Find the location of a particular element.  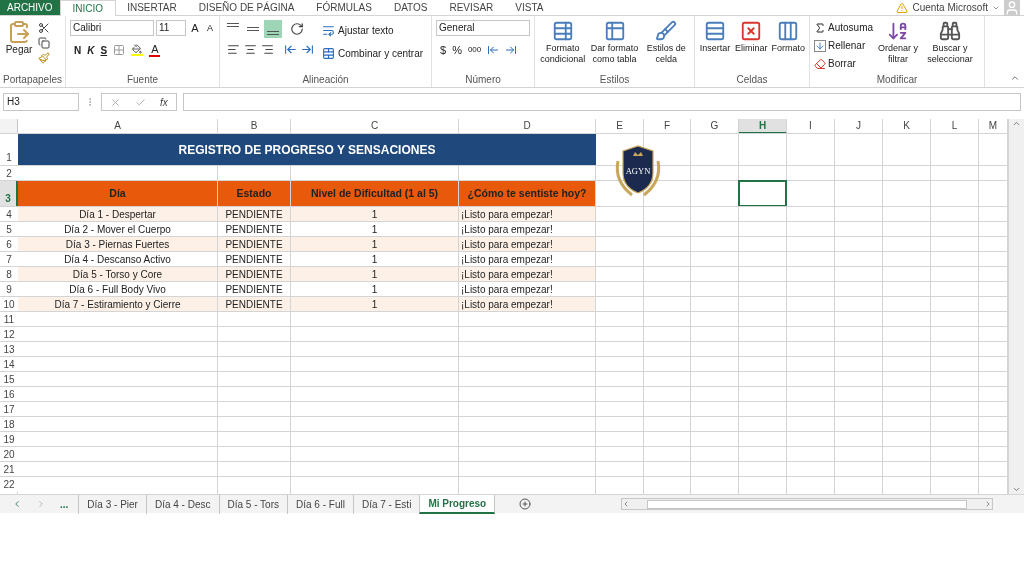

sheet-tab: Día 5 - Tors is located at coordinates (252, 504).